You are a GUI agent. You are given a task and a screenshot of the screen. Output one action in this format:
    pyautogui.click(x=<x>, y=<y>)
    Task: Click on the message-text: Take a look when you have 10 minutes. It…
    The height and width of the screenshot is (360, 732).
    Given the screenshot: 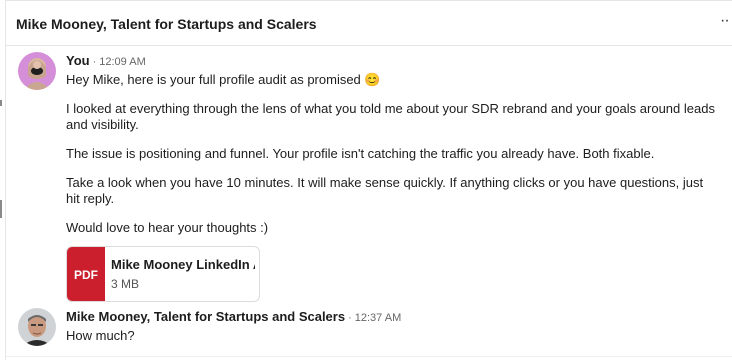 What is the action you would take?
    pyautogui.click(x=385, y=190)
    